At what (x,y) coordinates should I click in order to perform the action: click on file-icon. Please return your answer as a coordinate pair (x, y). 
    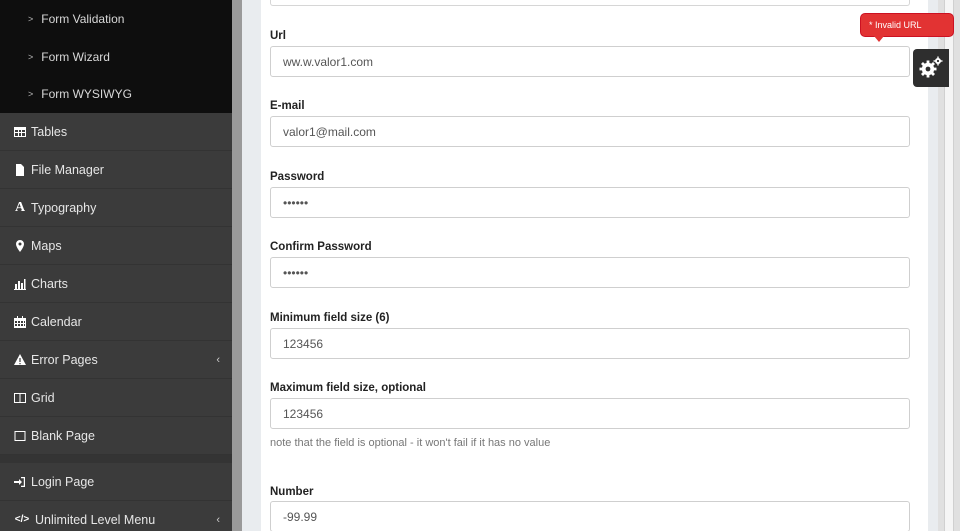
    Looking at the image, I should click on (20, 170).